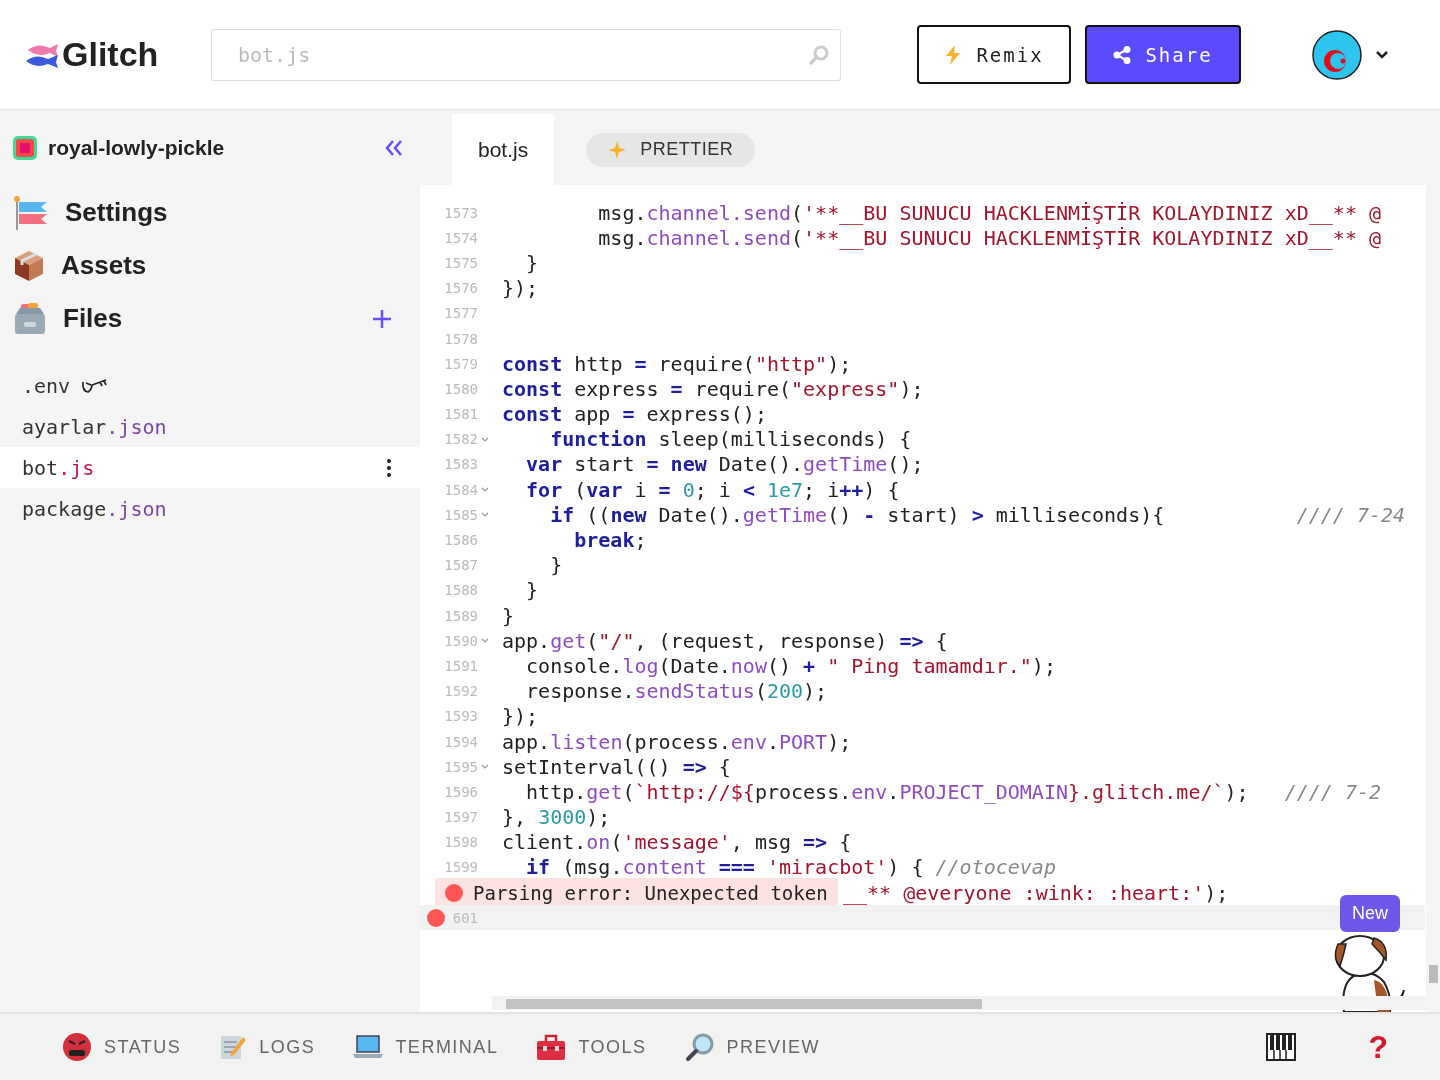 Image resolution: width=1440 pixels, height=1080 pixels. Describe the element at coordinates (699, 1047) in the screenshot. I see `magnifier-icon` at that location.